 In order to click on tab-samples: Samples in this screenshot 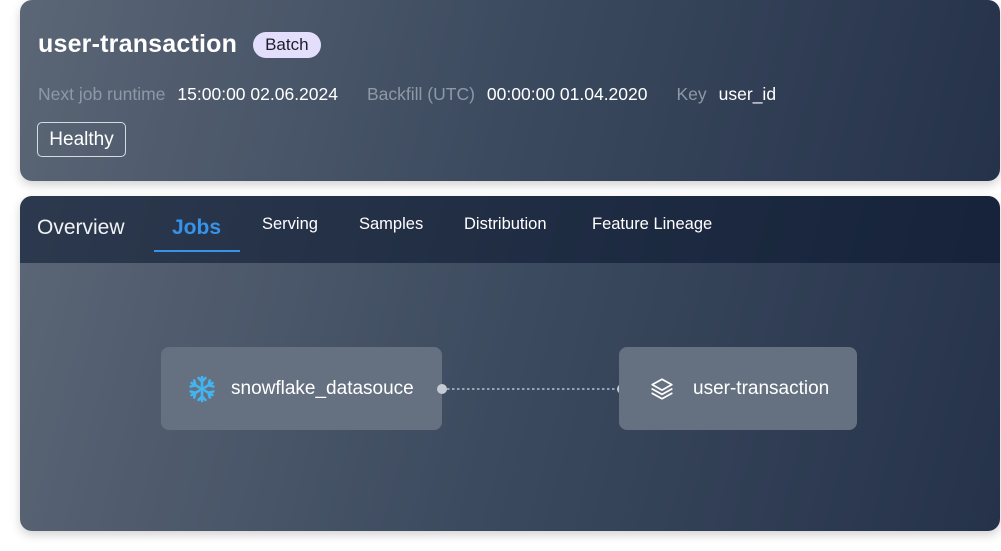, I will do `click(391, 224)`.